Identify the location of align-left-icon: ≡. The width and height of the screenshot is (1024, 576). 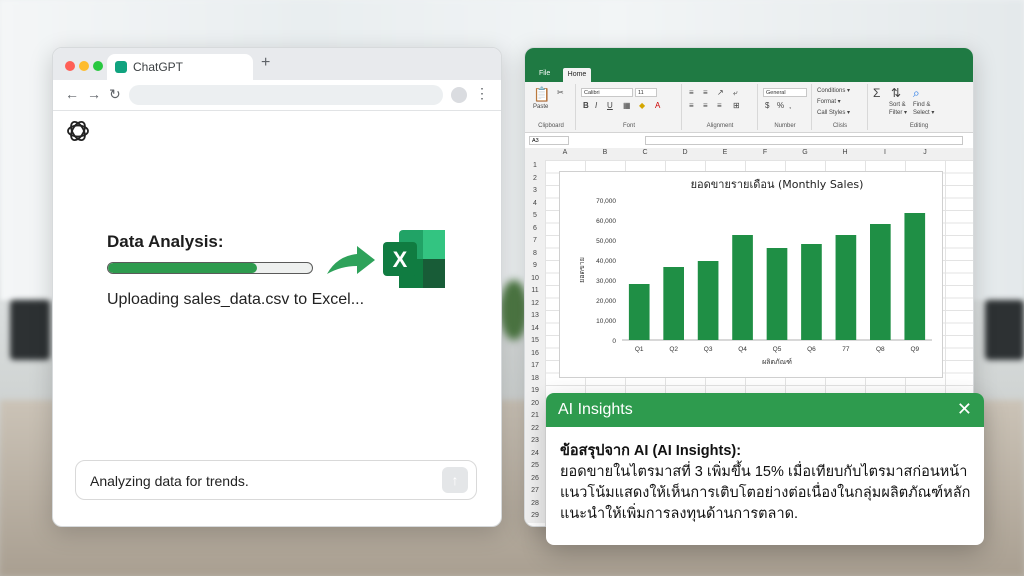
(691, 105).